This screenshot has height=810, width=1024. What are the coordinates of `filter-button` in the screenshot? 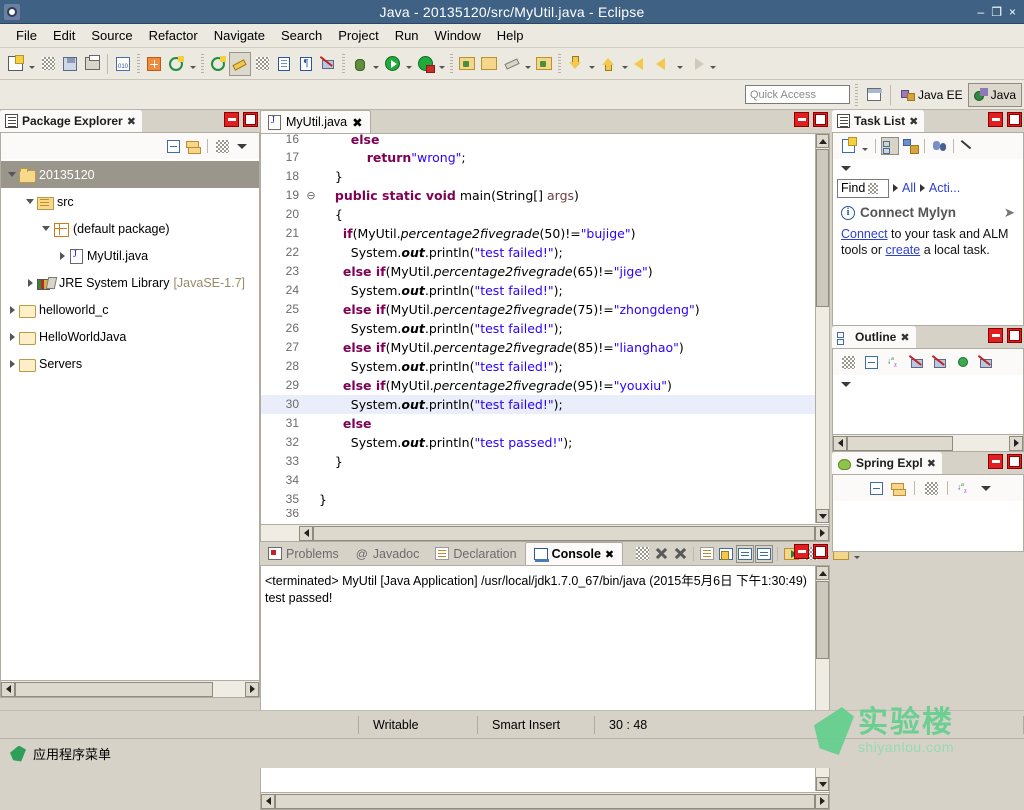 It's located at (931, 488).